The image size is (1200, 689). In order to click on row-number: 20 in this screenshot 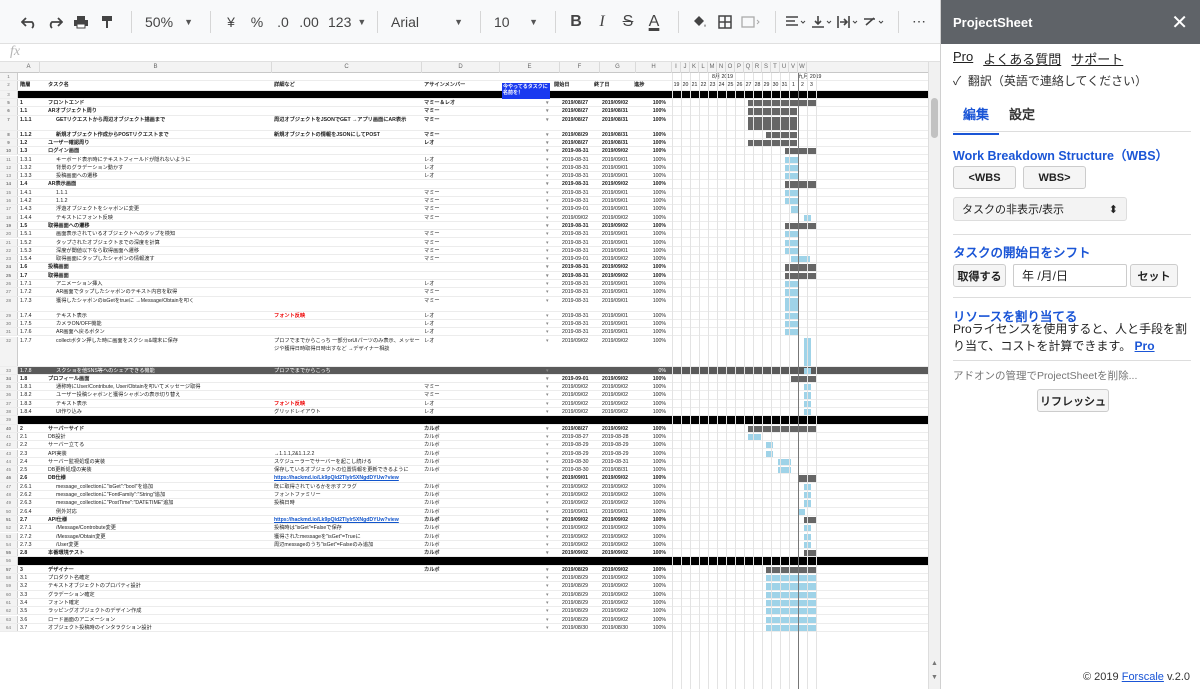, I will do `click(9, 234)`.